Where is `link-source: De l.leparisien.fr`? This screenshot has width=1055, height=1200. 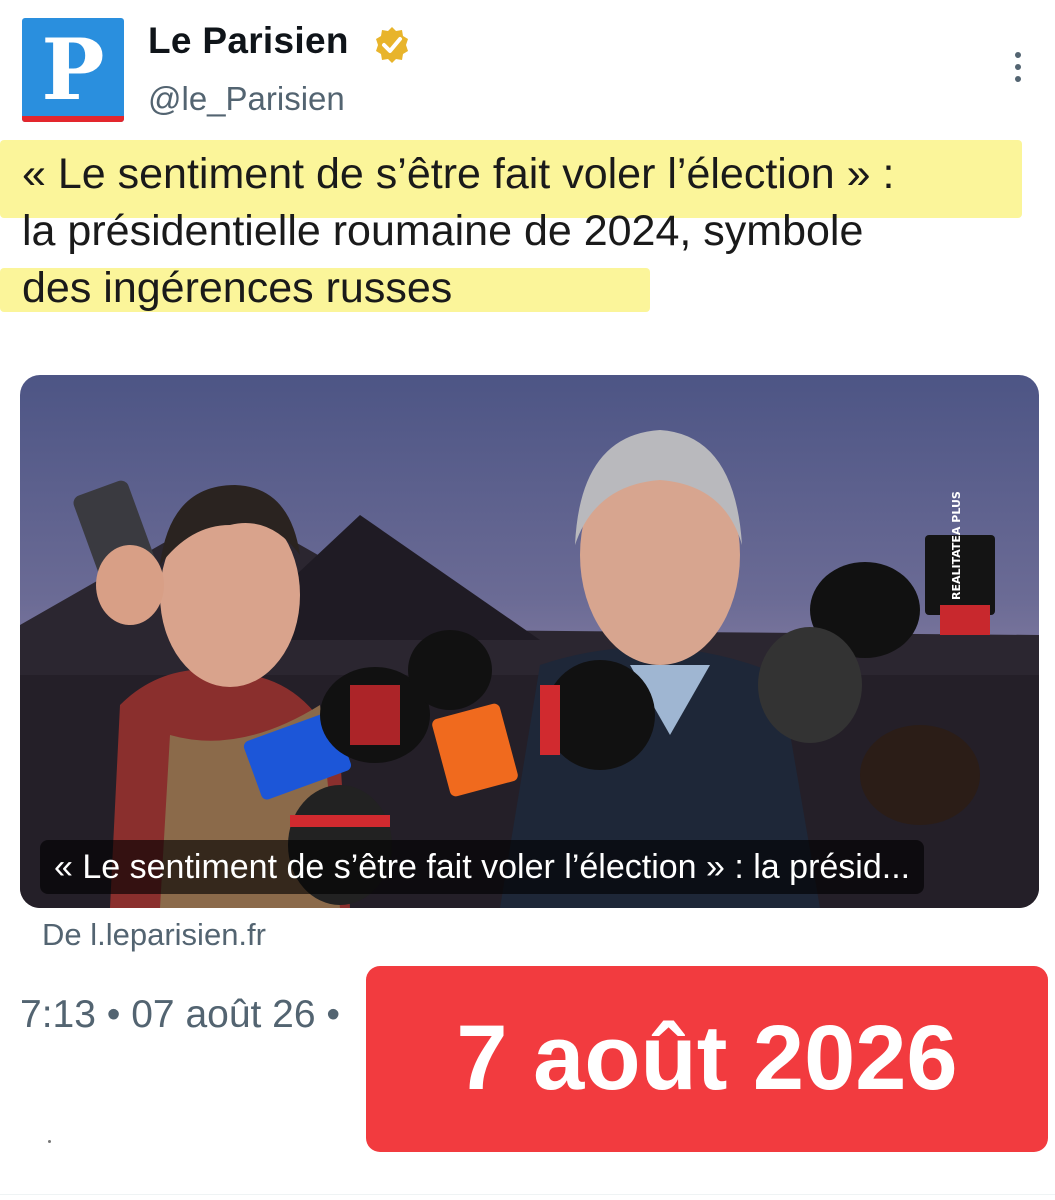
link-source: De l.leparisien.fr is located at coordinates (154, 935).